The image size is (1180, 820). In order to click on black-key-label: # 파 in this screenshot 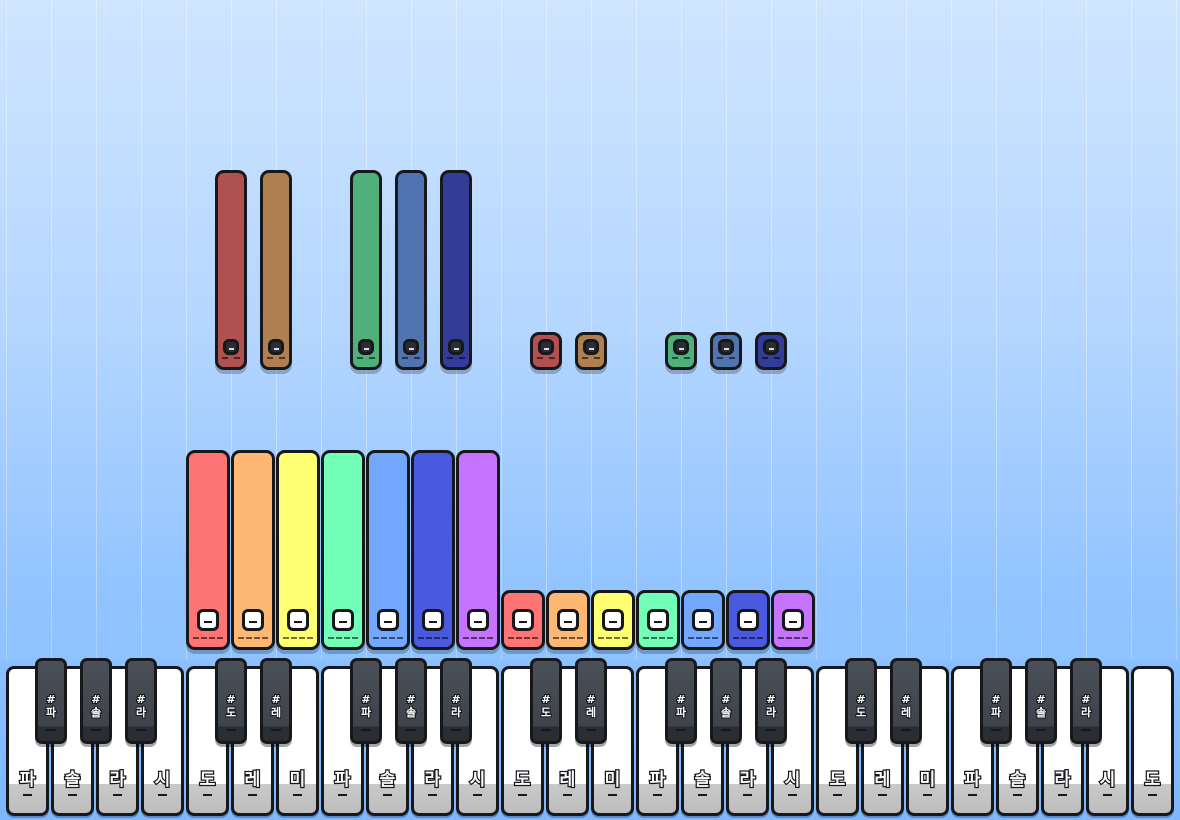, I will do `click(996, 706)`.